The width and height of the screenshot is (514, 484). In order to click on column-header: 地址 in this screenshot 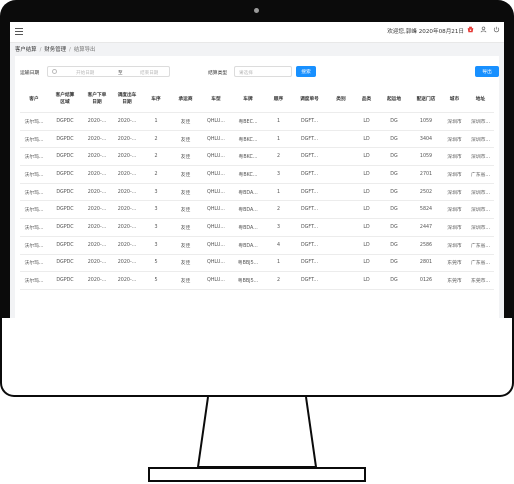, I will do `click(480, 99)`.